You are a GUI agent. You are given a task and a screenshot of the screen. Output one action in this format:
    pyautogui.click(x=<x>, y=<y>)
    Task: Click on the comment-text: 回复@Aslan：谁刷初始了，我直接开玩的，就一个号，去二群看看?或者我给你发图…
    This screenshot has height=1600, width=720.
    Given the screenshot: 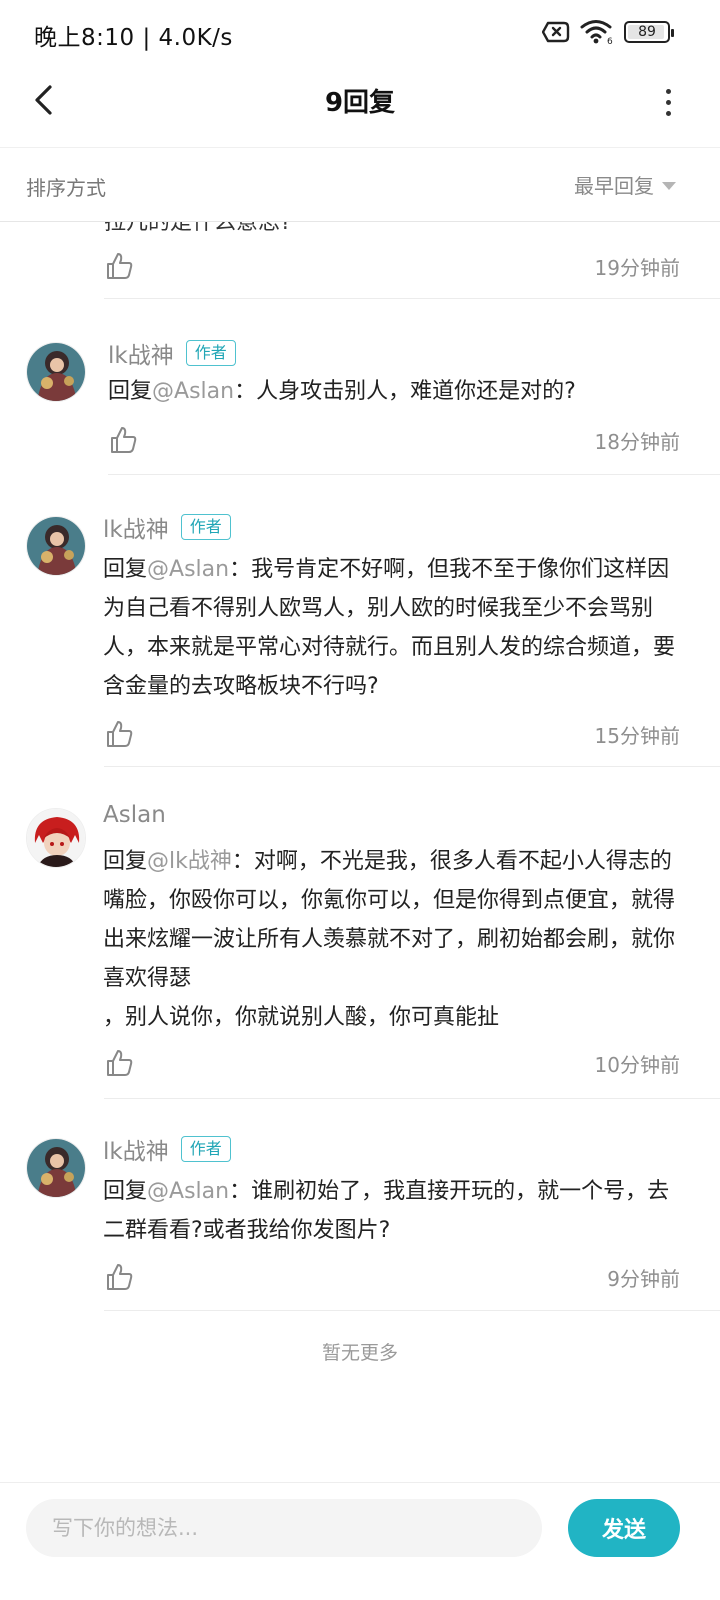 What is the action you would take?
    pyautogui.click(x=396, y=1211)
    